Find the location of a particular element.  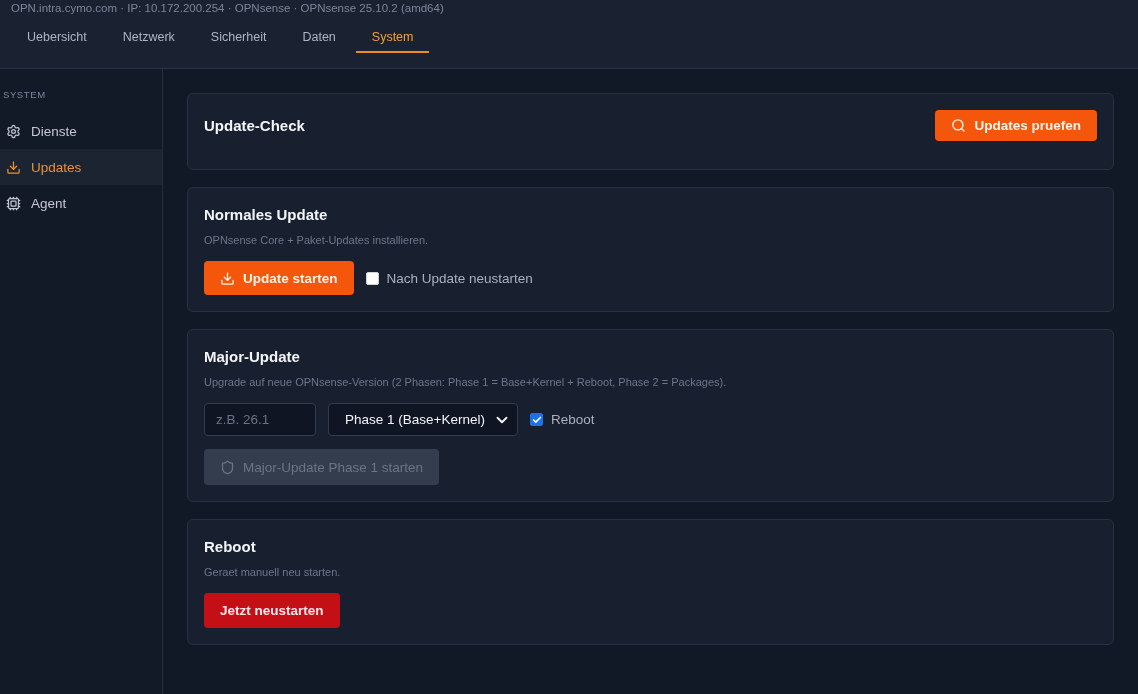

card-description: Geraet manuell neu starten. is located at coordinates (272, 572).